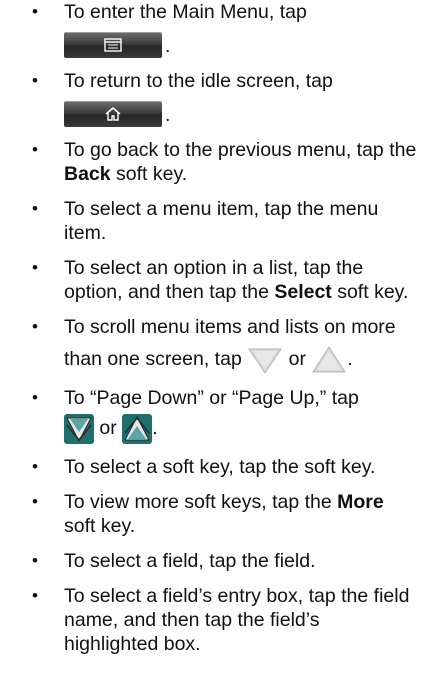  Describe the element at coordinates (212, 98) in the screenshot. I see `list-item: To return to the idle screen, tap .` at that location.